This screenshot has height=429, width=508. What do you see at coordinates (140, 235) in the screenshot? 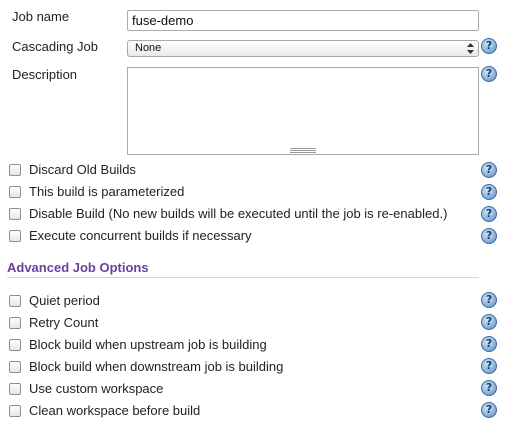
I see `option-label: Execute concurrent builds if necessary` at bounding box center [140, 235].